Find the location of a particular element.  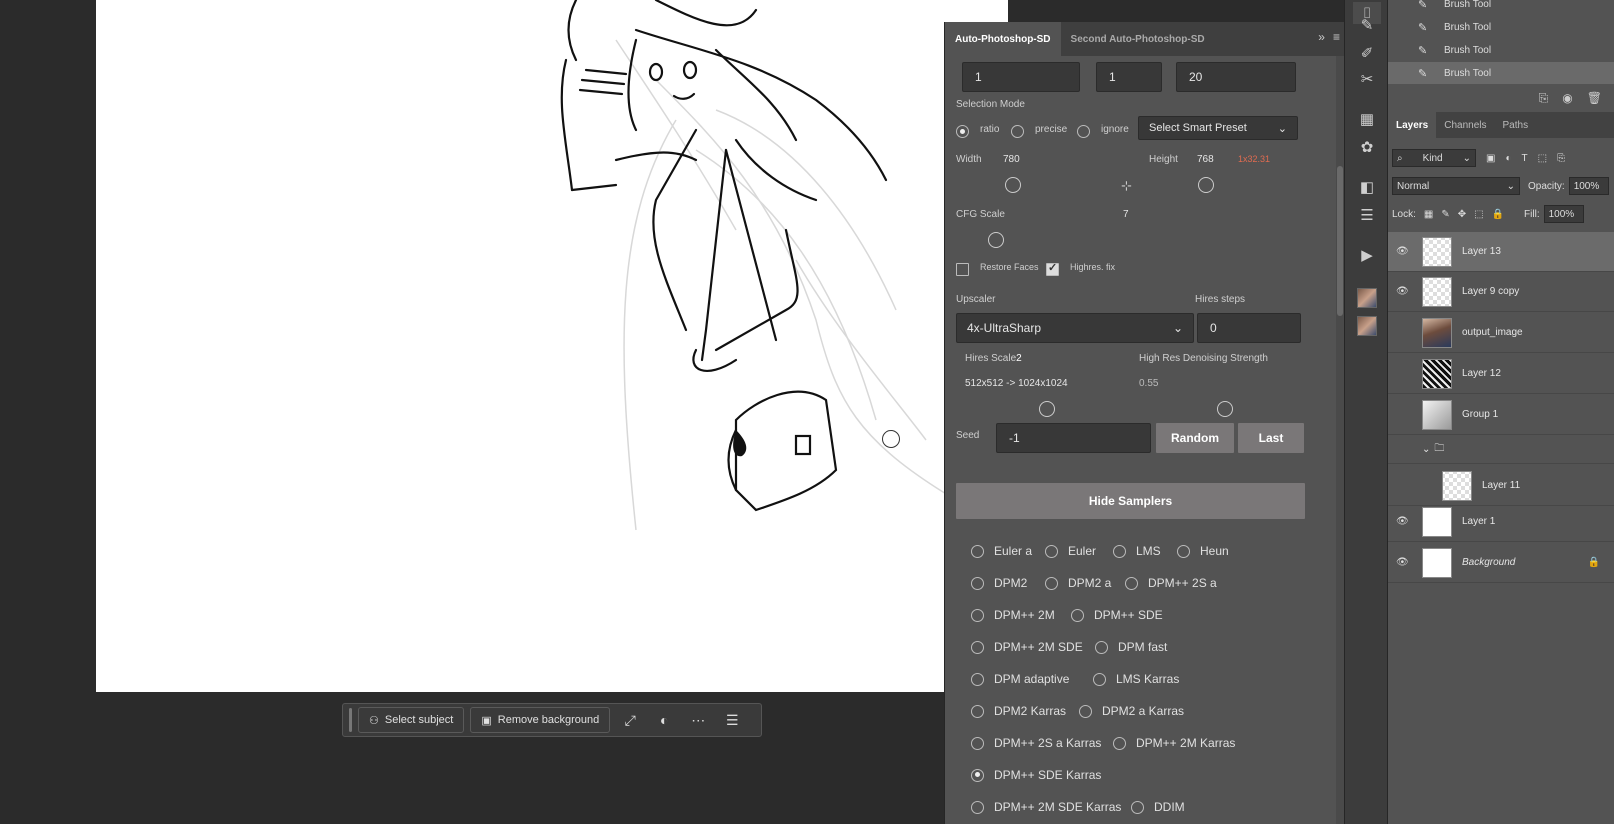

sampler-option: DPM++ 2M SDE is located at coordinates (1027, 647).